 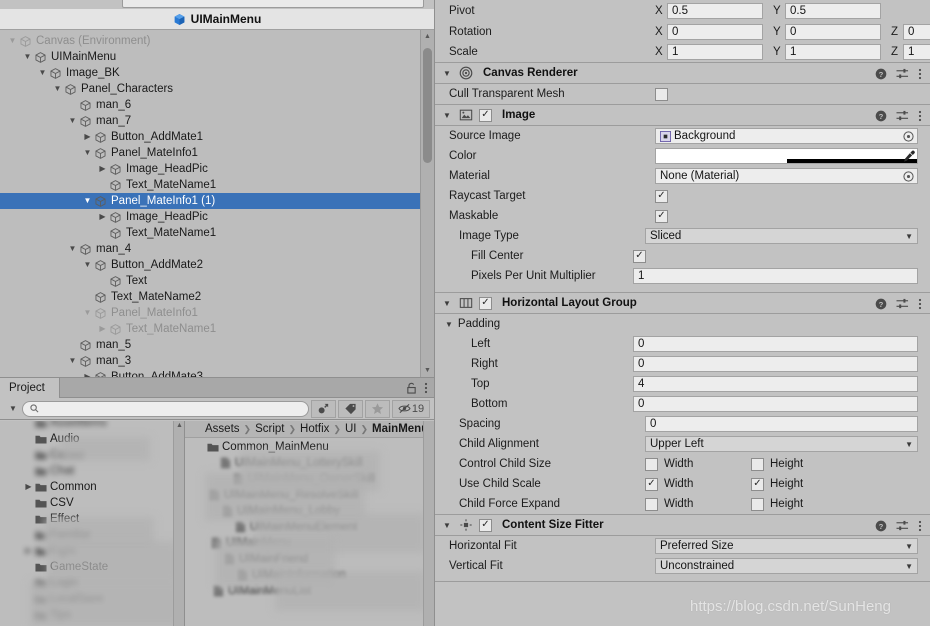 What do you see at coordinates (210, 345) in the screenshot?
I see `hierarchy-item: man_5` at bounding box center [210, 345].